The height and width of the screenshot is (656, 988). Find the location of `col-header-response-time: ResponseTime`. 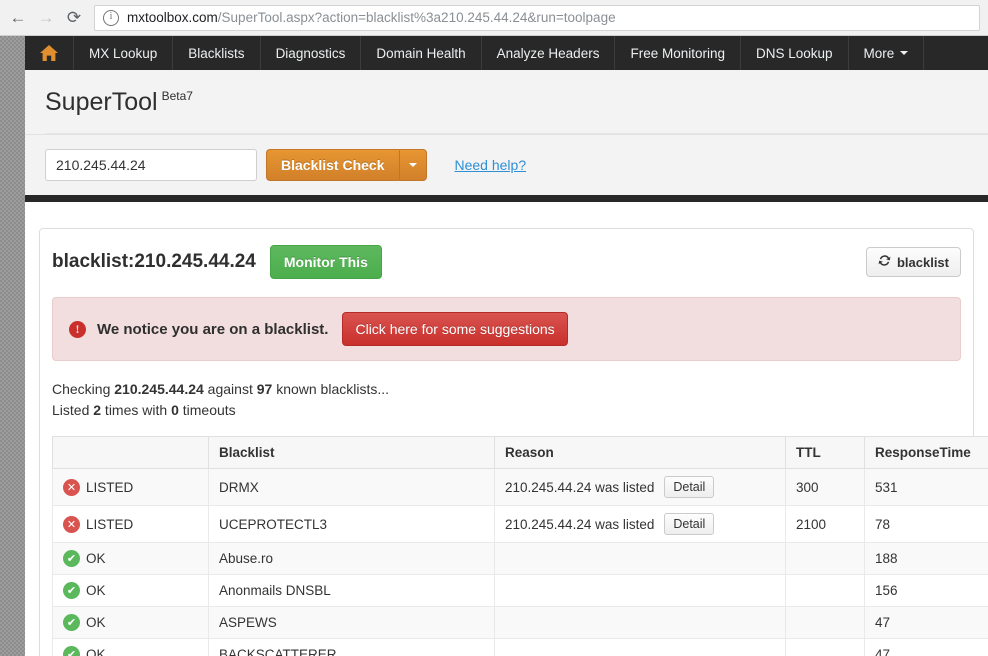

col-header-response-time: ResponseTime is located at coordinates (926, 452).